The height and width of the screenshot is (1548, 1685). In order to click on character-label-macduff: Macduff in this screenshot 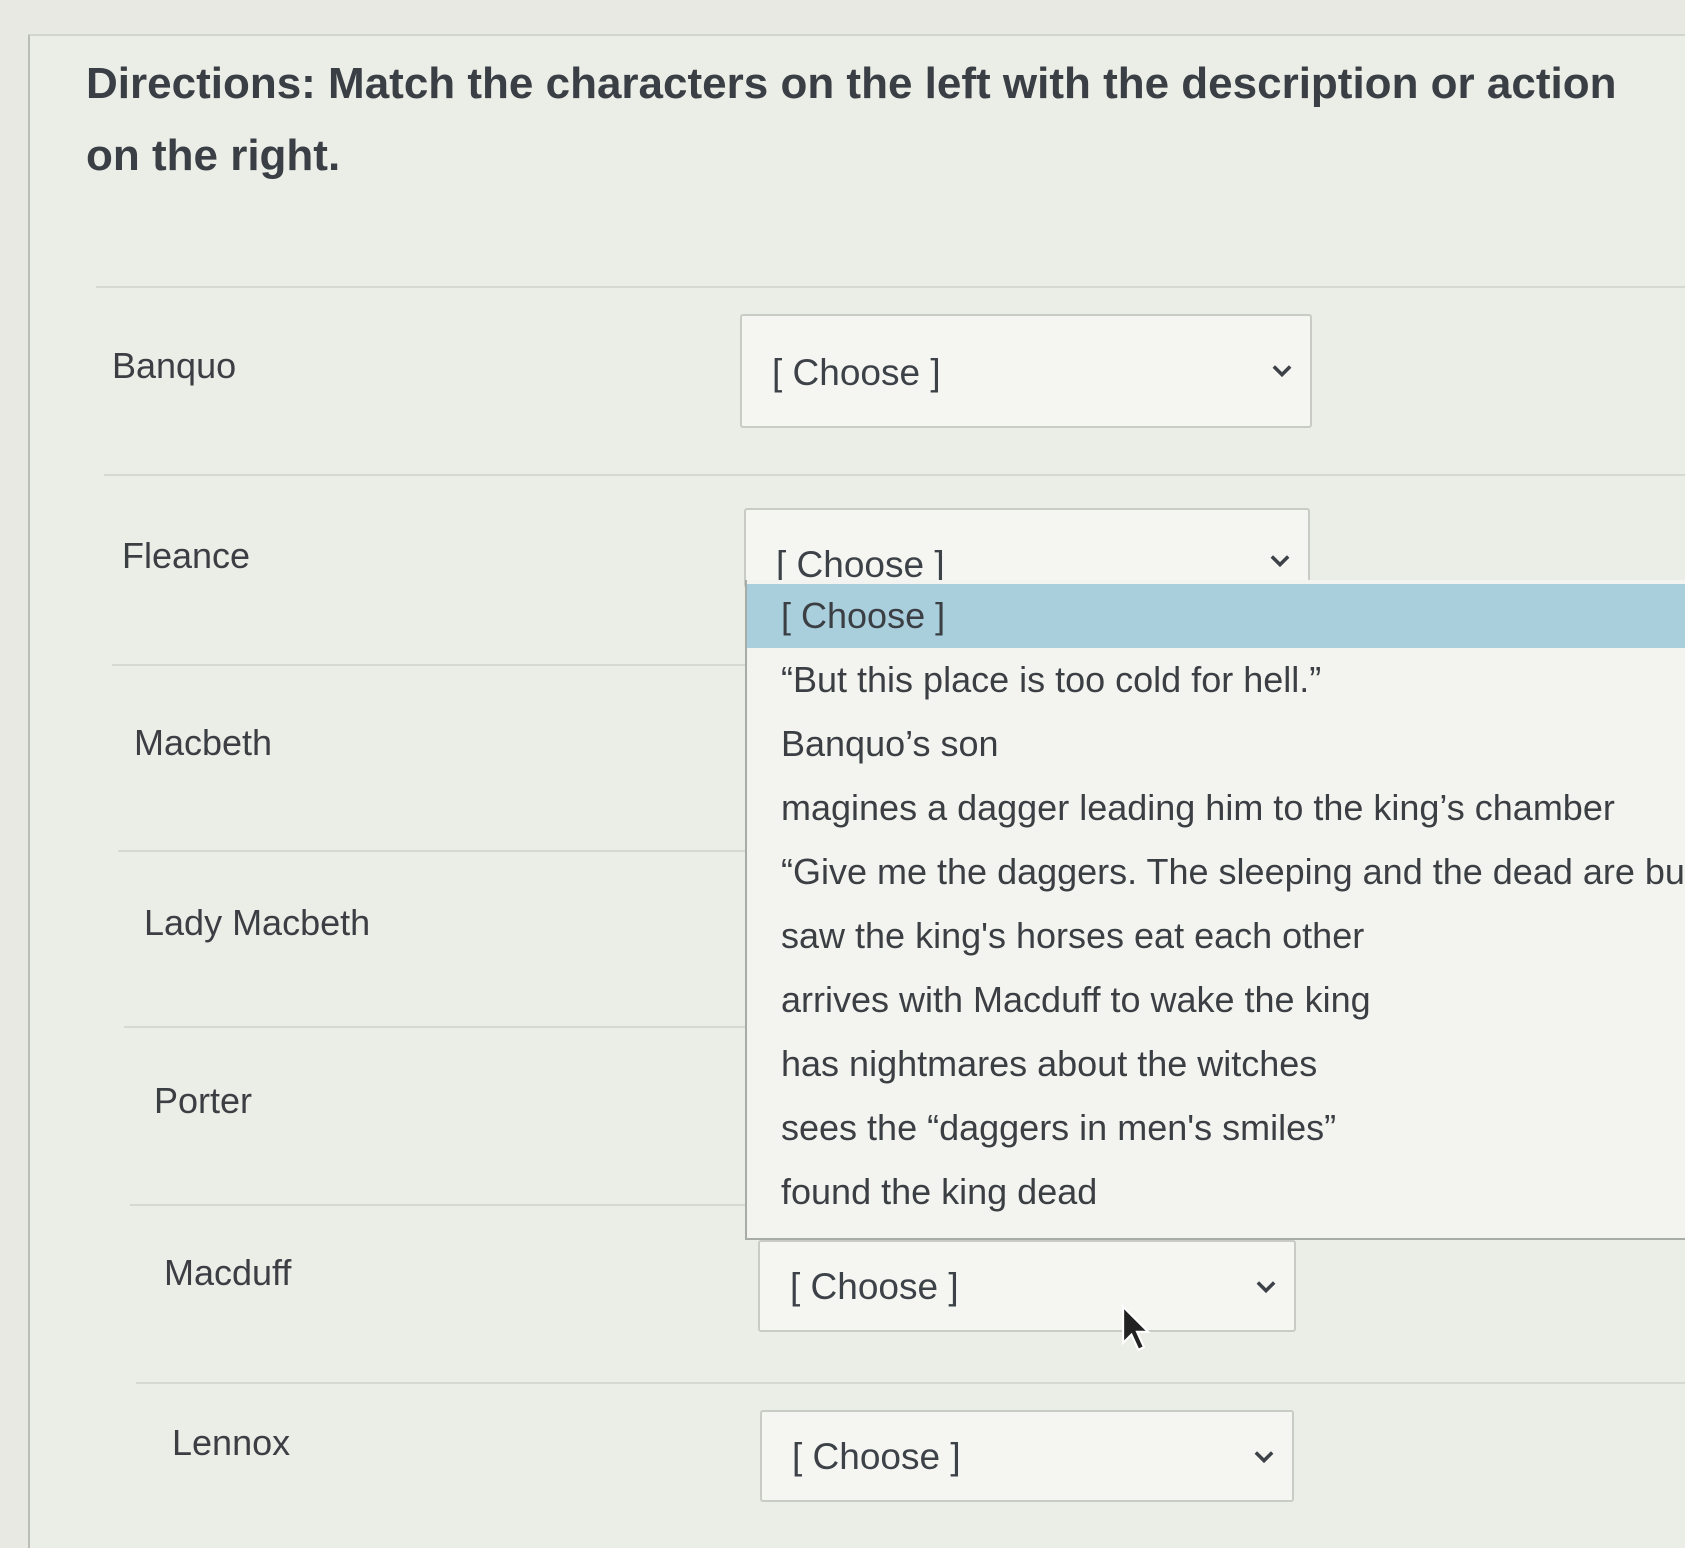, I will do `click(228, 1272)`.